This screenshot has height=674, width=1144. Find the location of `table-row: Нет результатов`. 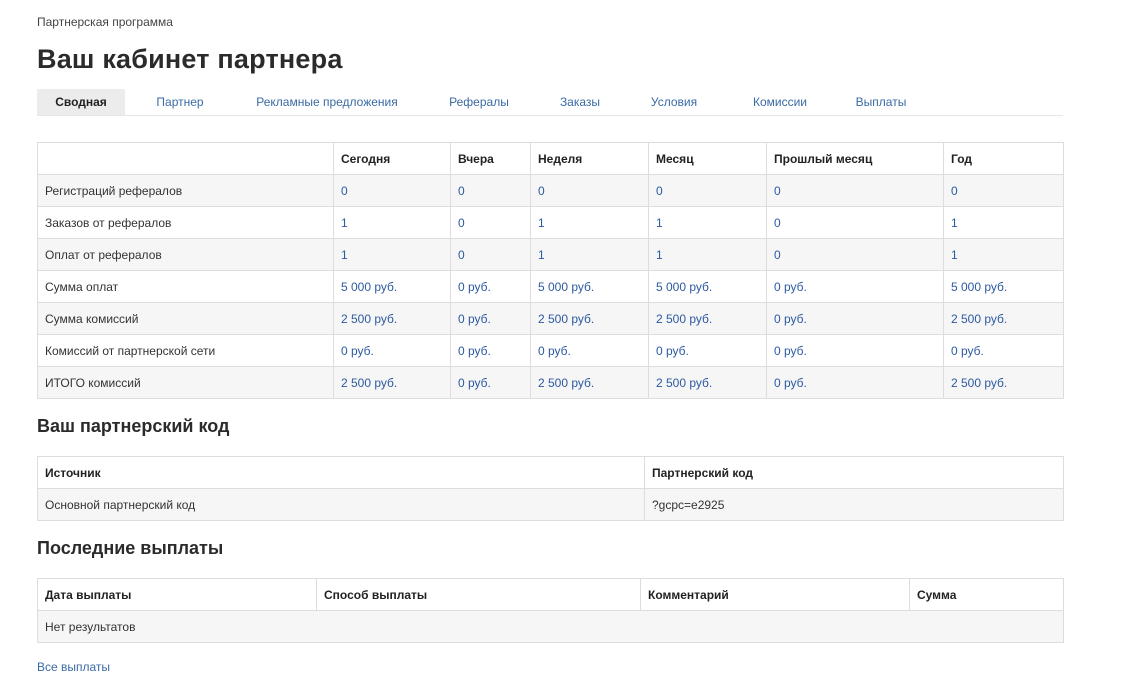

table-row: Нет результатов is located at coordinates (550, 626).